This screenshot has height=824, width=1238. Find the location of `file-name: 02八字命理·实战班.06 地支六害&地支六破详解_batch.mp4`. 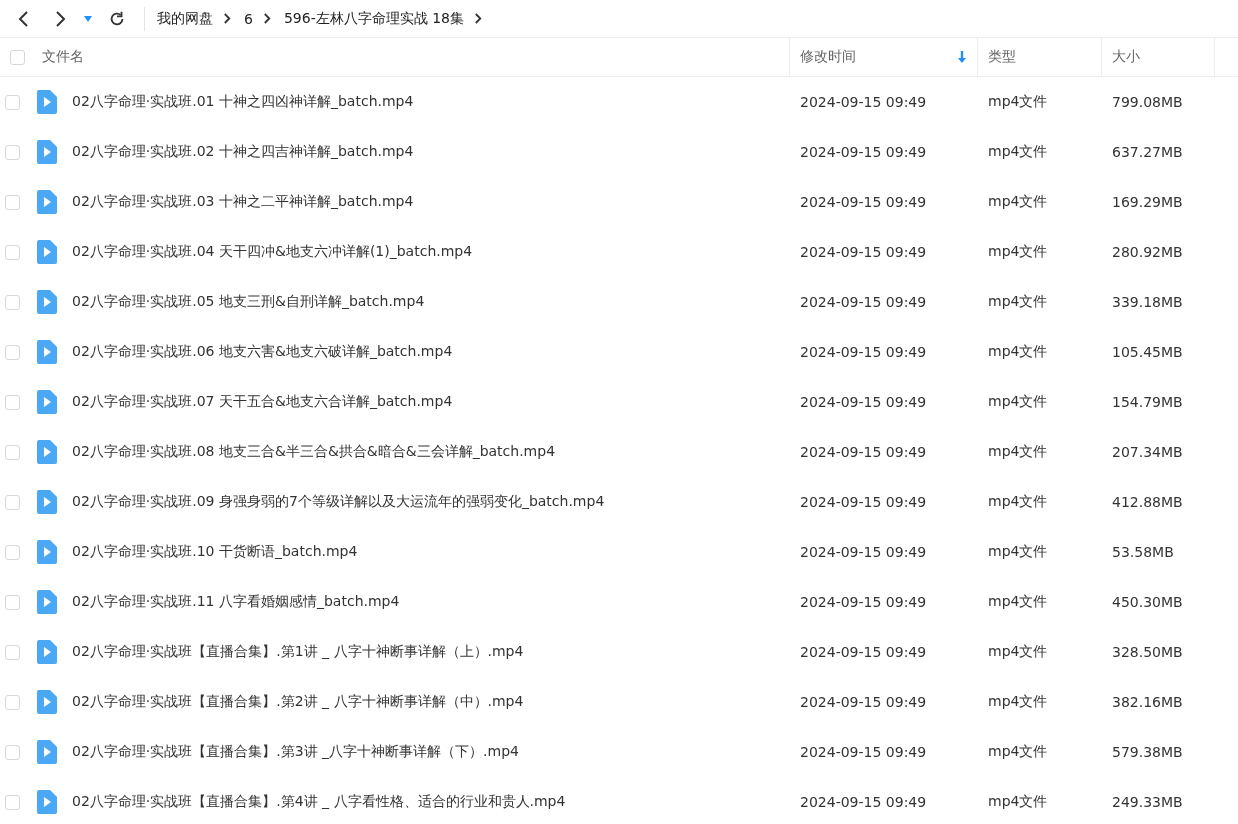

file-name: 02八字命理·实战班.06 地支六害&地支六破详解_batch.mp4 is located at coordinates (262, 352).